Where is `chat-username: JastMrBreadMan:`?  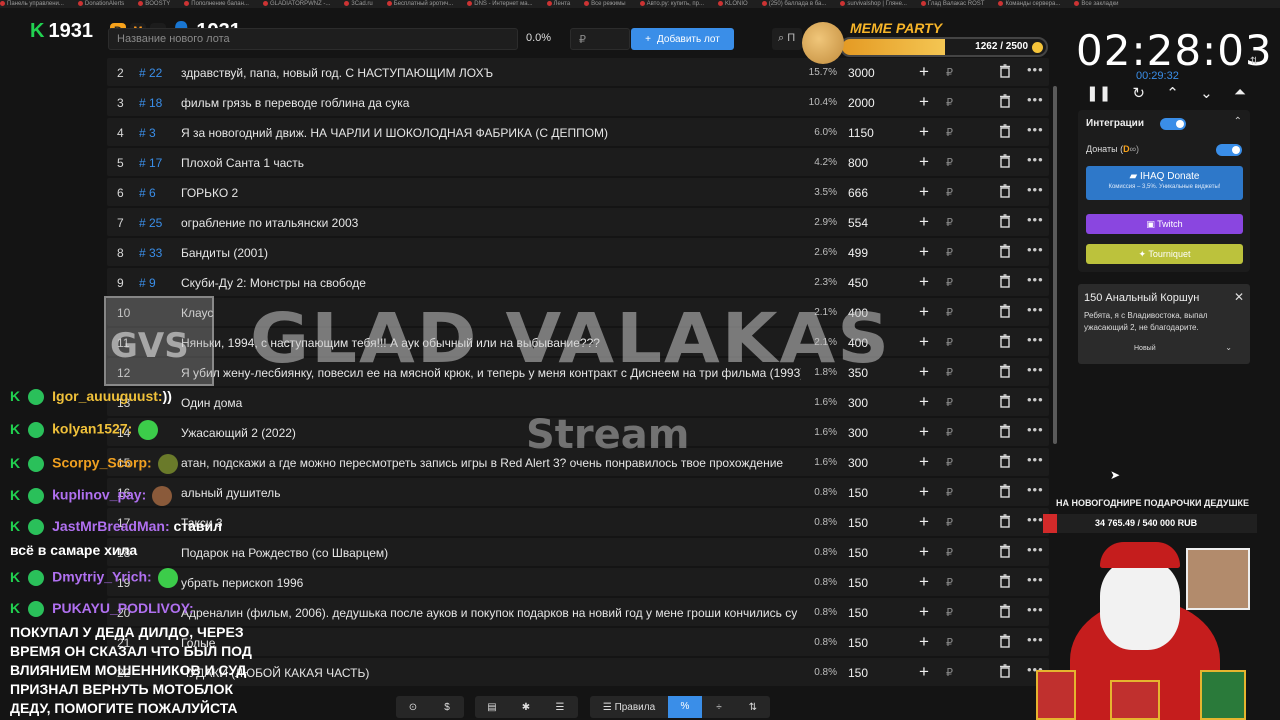
chat-username: JastMrBreadMan: is located at coordinates (110, 526).